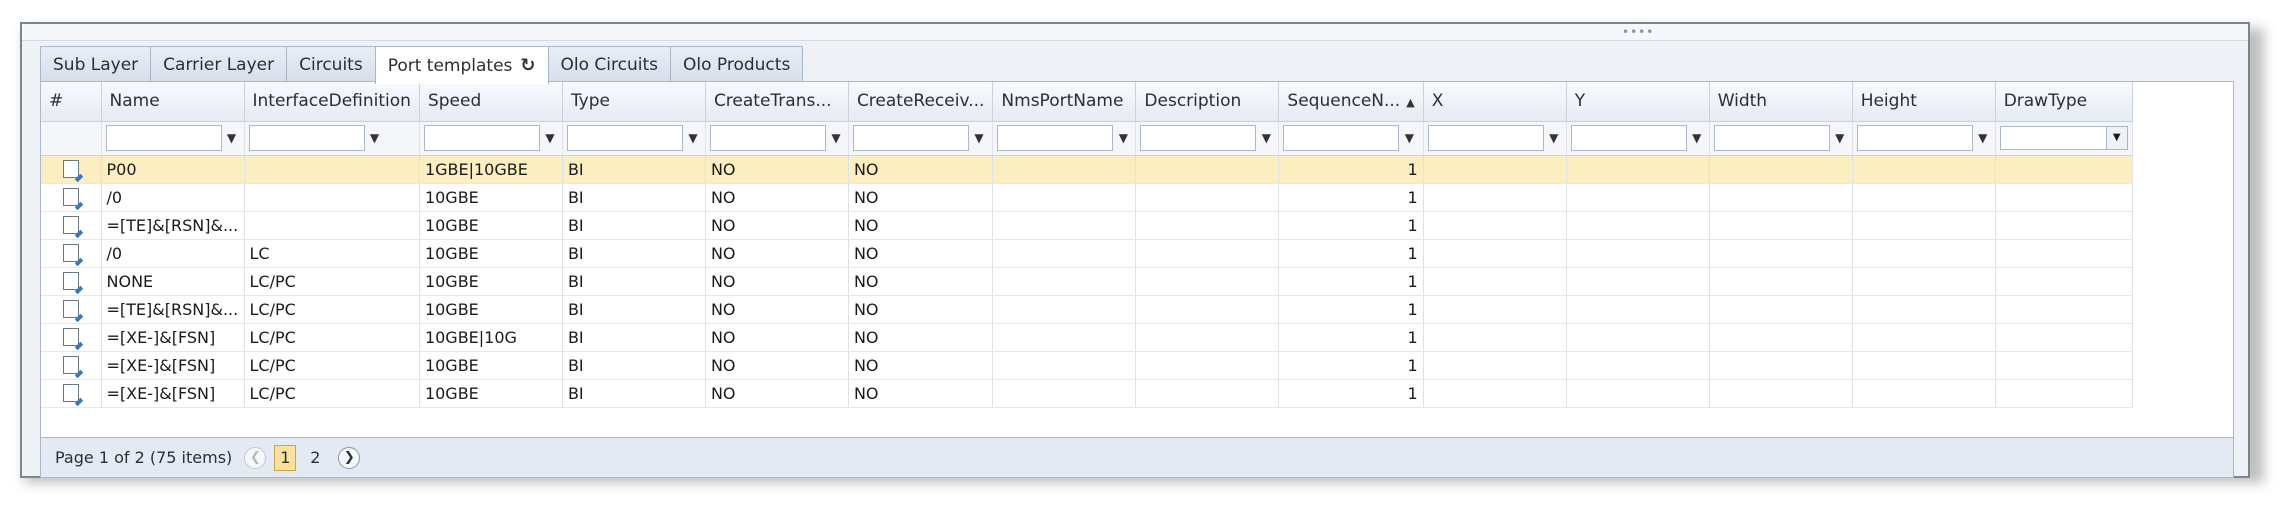 The width and height of the screenshot is (2292, 527). I want to click on tab-olo-circuits: Olo Circuits, so click(609, 64).